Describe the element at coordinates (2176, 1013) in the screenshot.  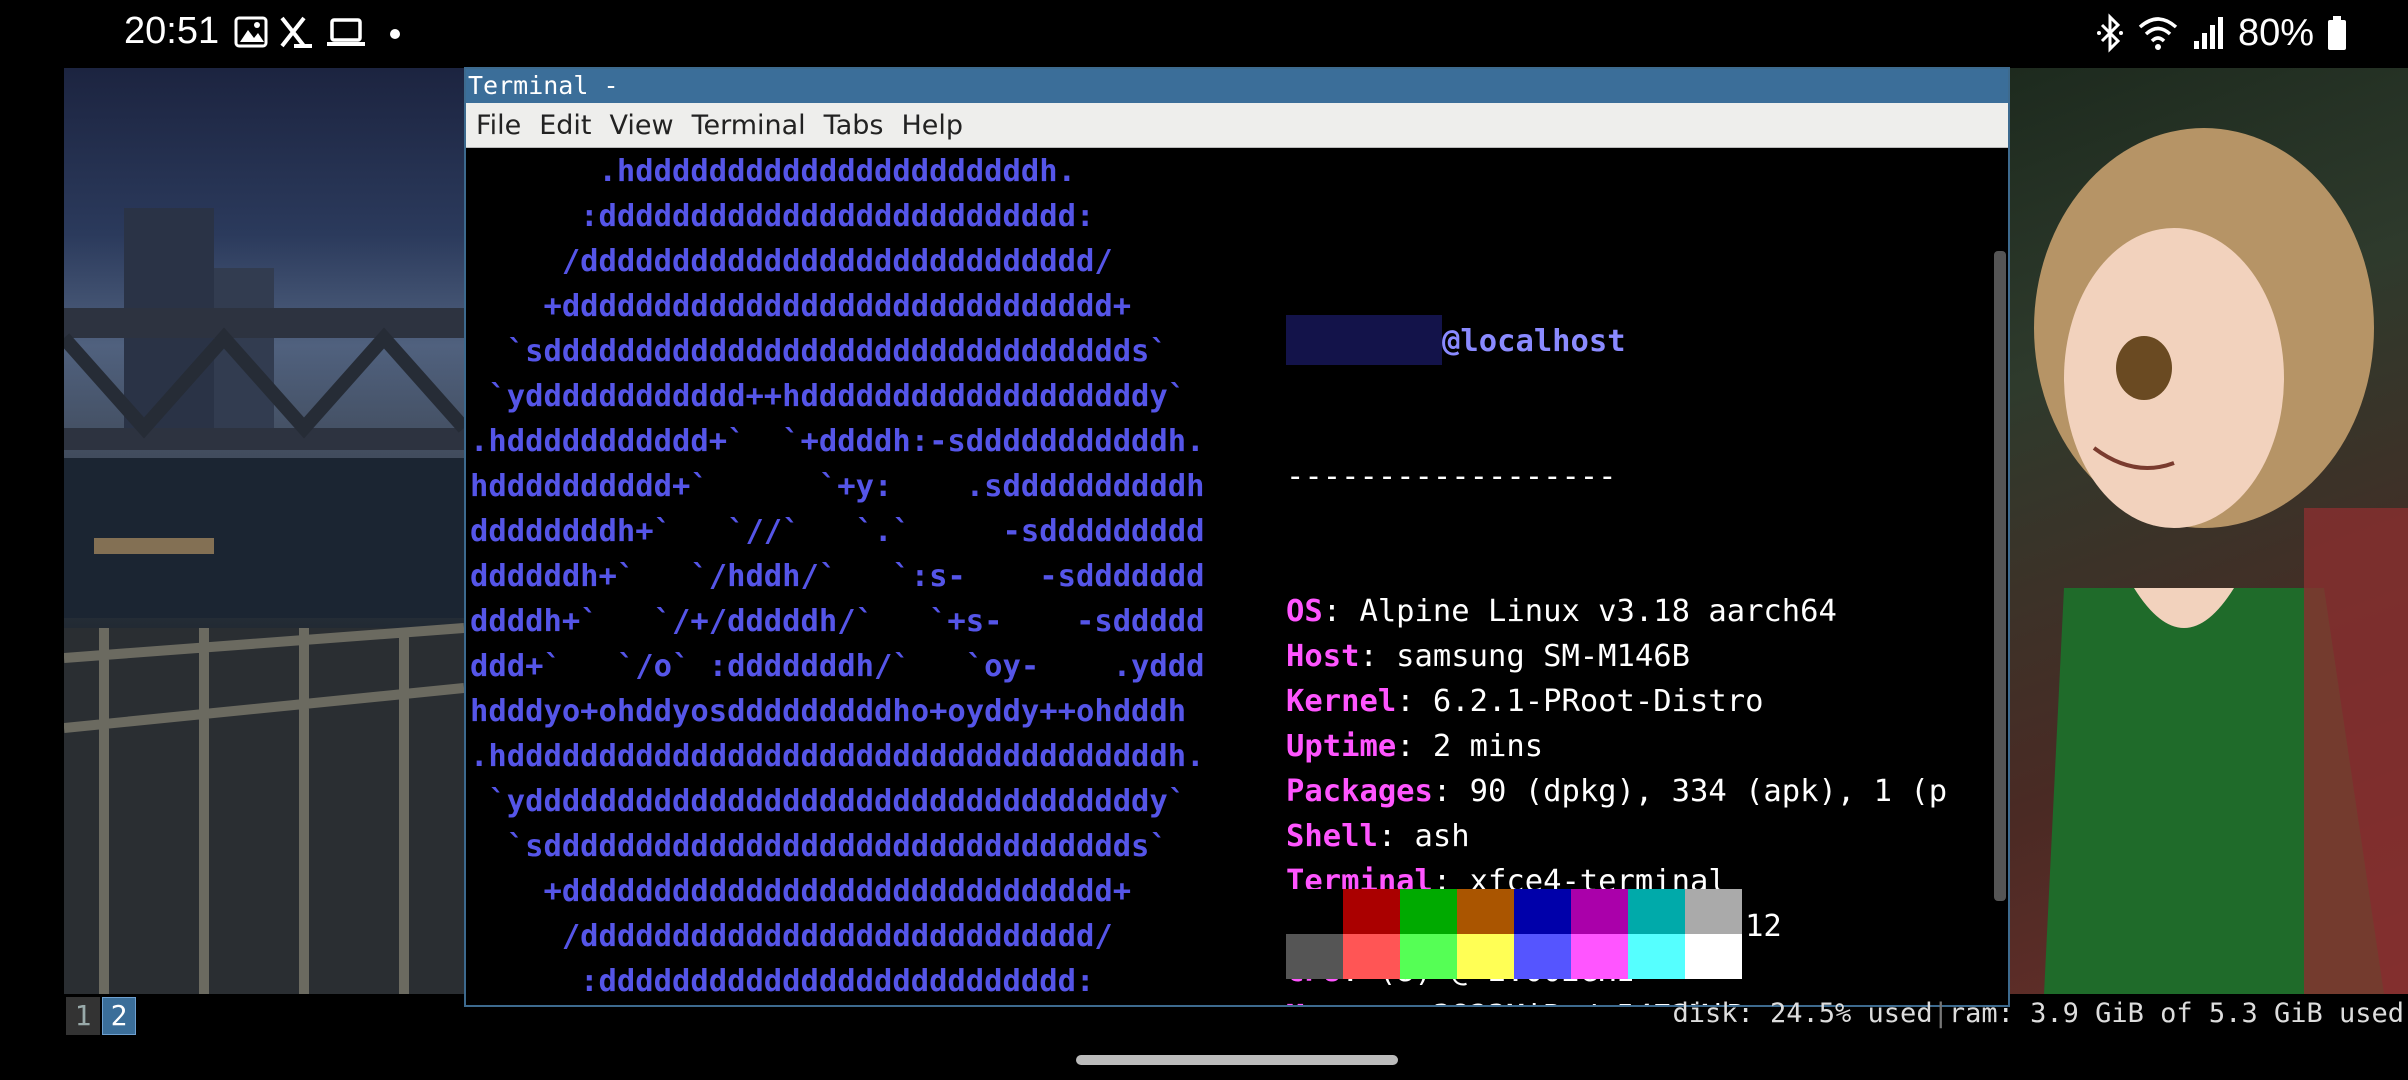
I see `ram-usage: ram: 3.9 GiB of 5.3 GiB used` at that location.